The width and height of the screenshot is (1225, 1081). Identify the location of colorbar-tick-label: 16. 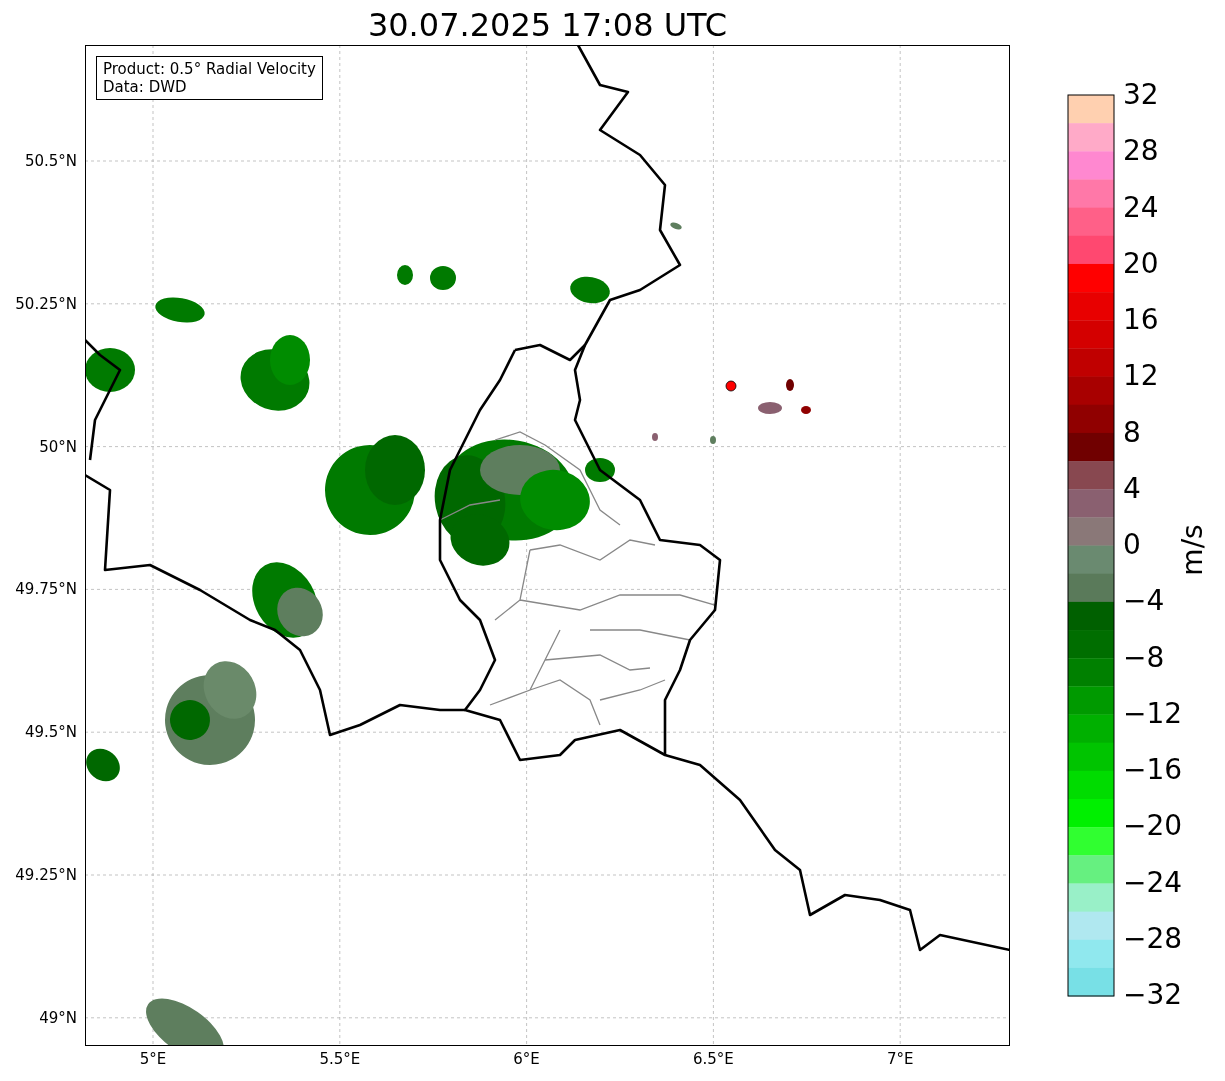
(1141, 320).